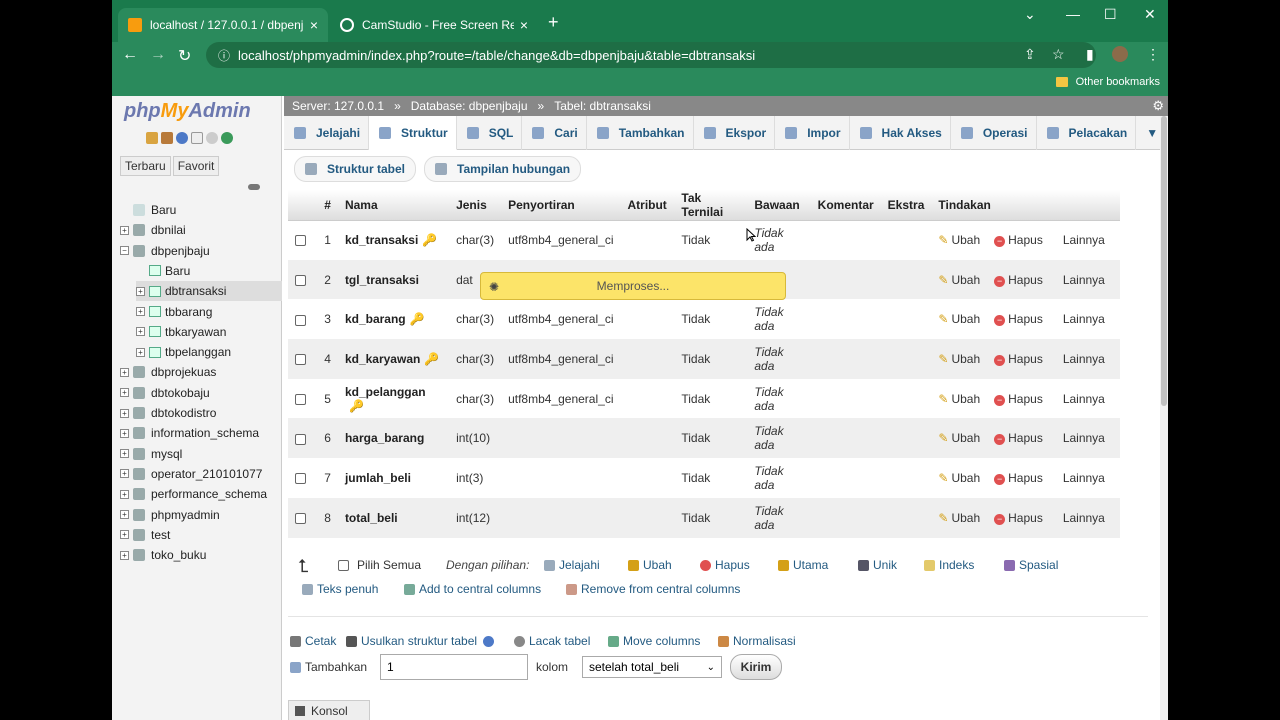 Image resolution: width=1280 pixels, height=720 pixels. What do you see at coordinates (1158, 106) in the screenshot?
I see `settings-icon: ⚙` at bounding box center [1158, 106].